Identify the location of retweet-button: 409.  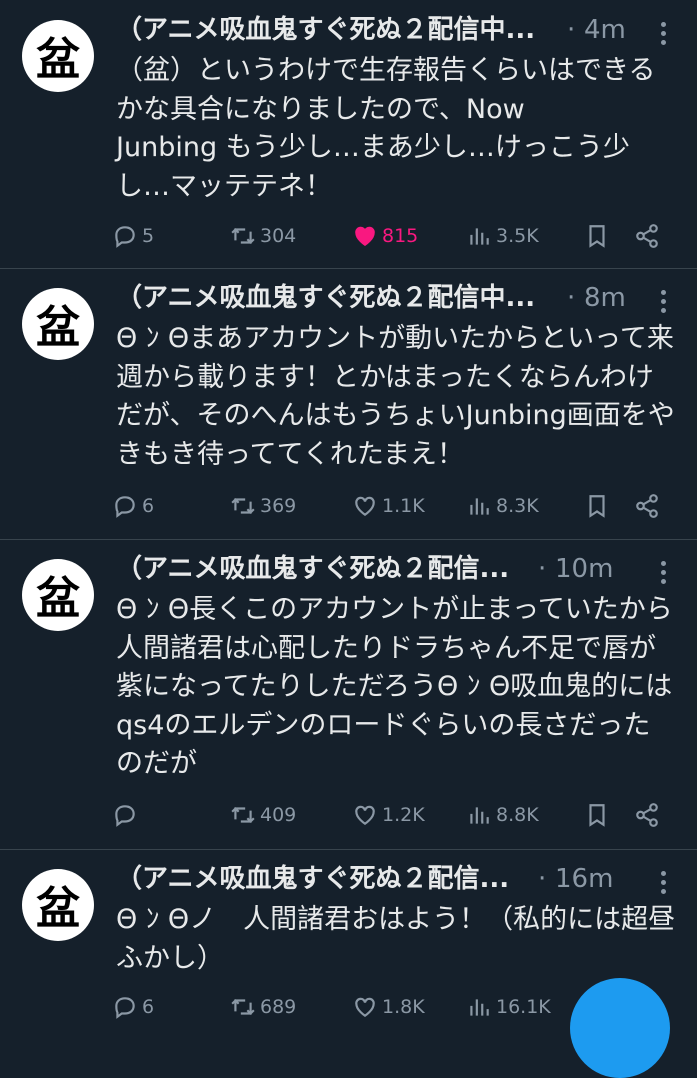
(263, 815).